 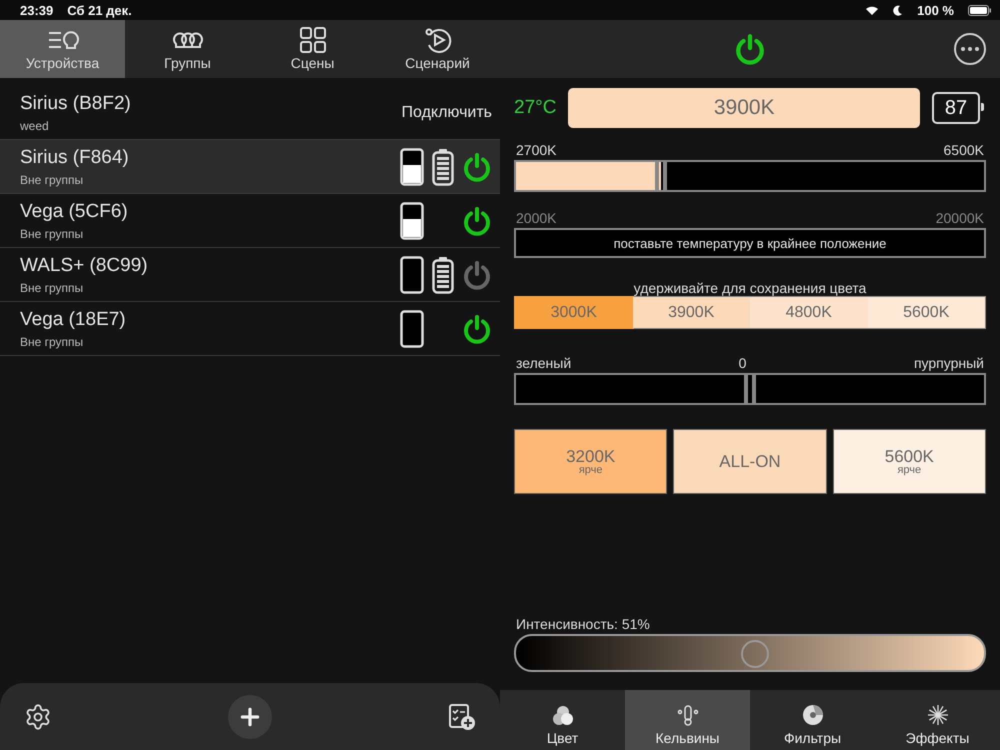 I want to click on quick-button: ALL-ON, so click(x=750, y=461).